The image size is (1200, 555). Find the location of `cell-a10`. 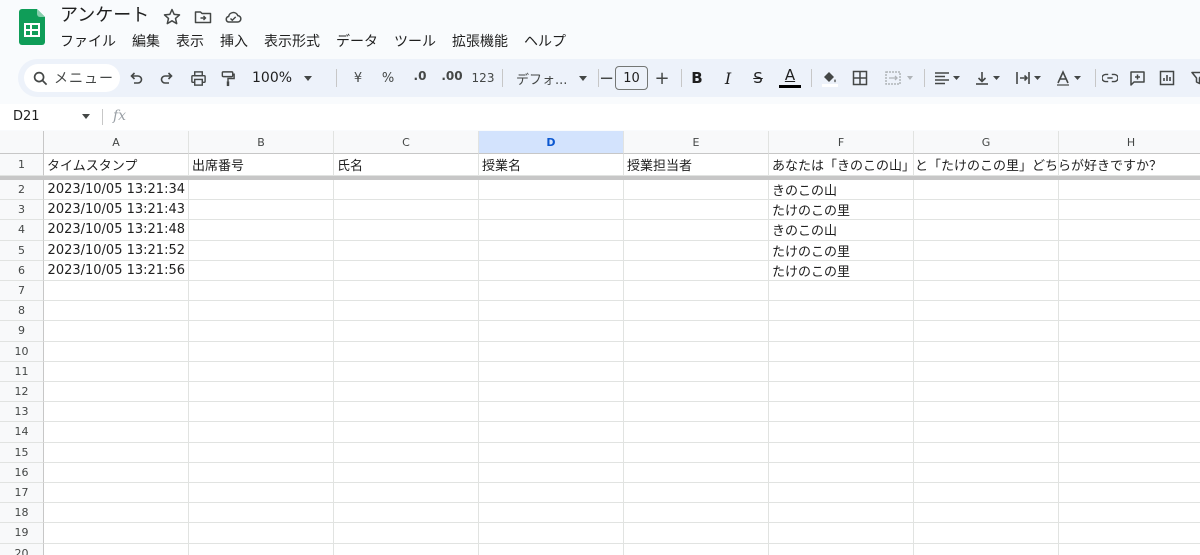

cell-a10 is located at coordinates (116, 351).